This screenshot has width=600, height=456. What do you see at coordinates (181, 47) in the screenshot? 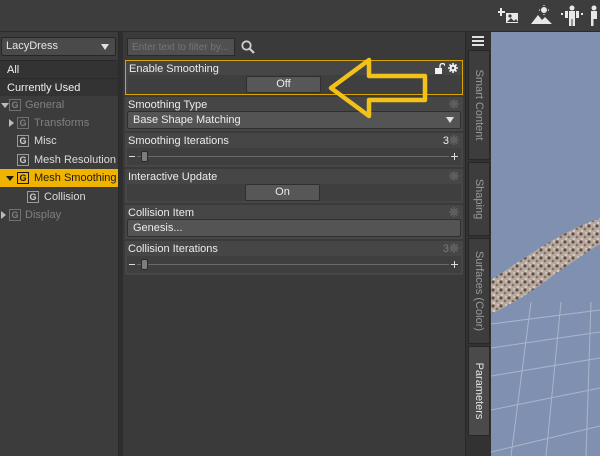
I see `filter-input` at bounding box center [181, 47].